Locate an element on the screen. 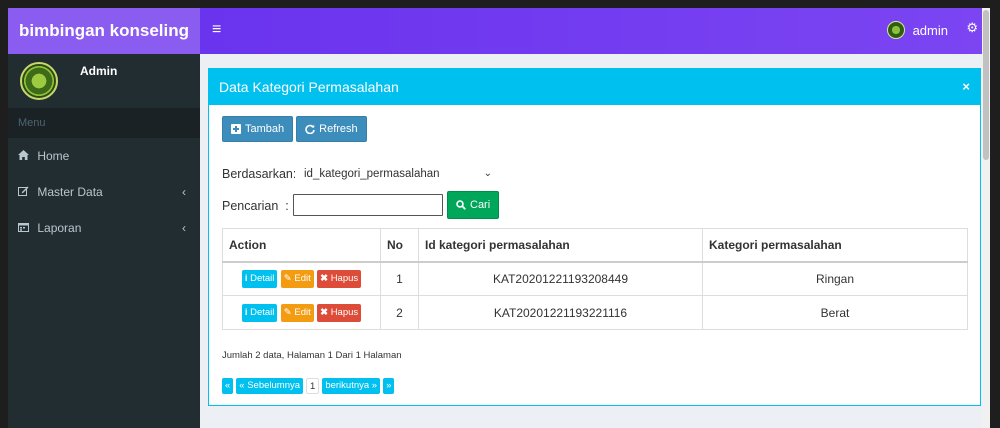 The height and width of the screenshot is (428, 1000). calendar-icon is located at coordinates (26, 229).